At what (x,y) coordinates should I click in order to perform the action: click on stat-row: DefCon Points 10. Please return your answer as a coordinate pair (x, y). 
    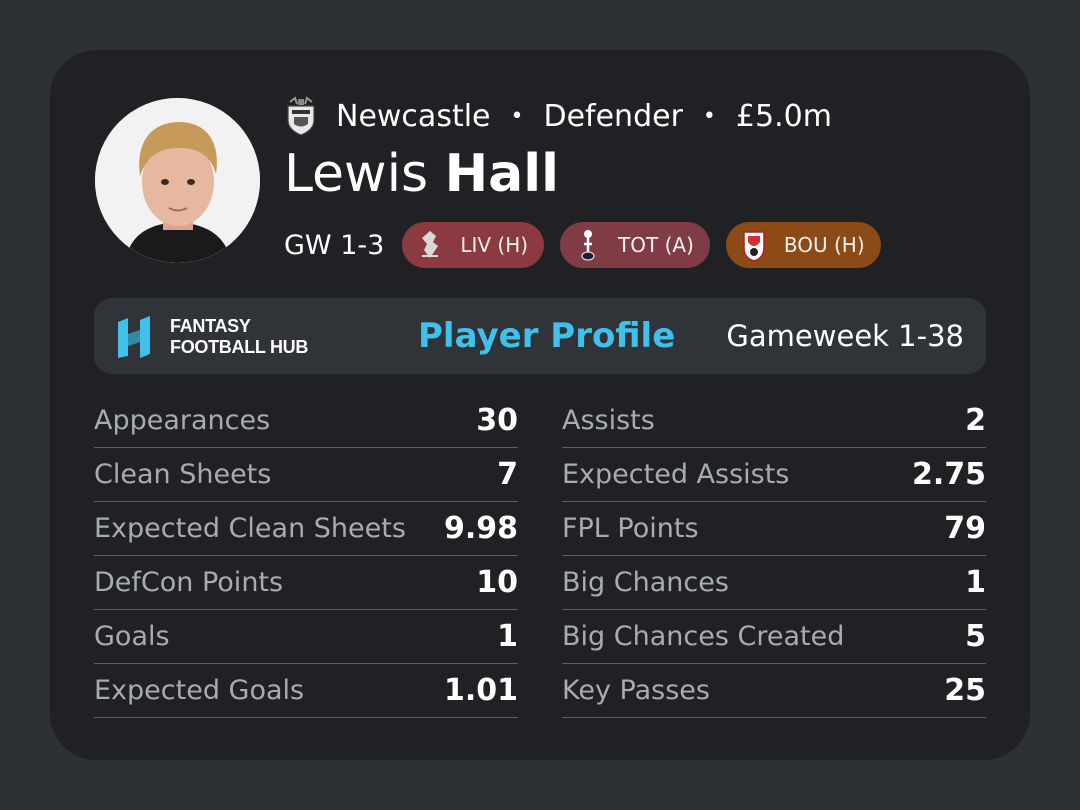
    Looking at the image, I should click on (306, 583).